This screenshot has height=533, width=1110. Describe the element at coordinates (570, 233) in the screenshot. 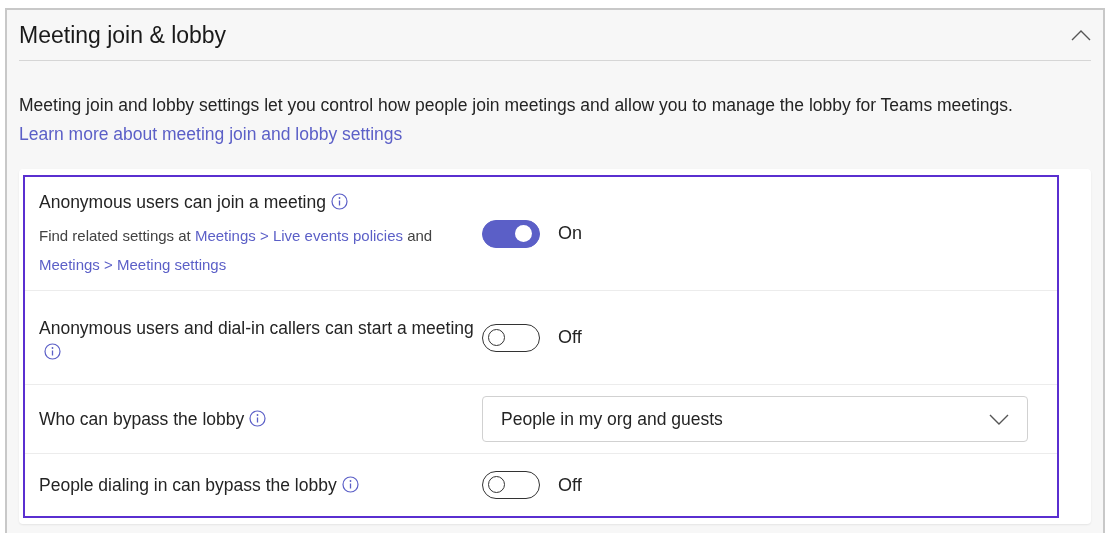

I see `toggle-state-label: On` at that location.